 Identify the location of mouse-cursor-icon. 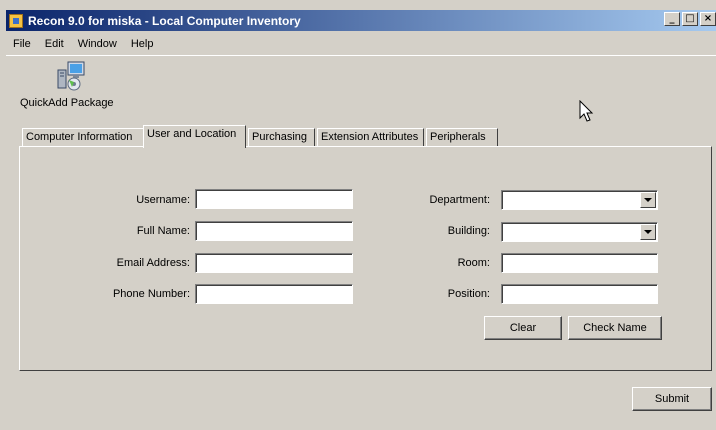
(586, 111).